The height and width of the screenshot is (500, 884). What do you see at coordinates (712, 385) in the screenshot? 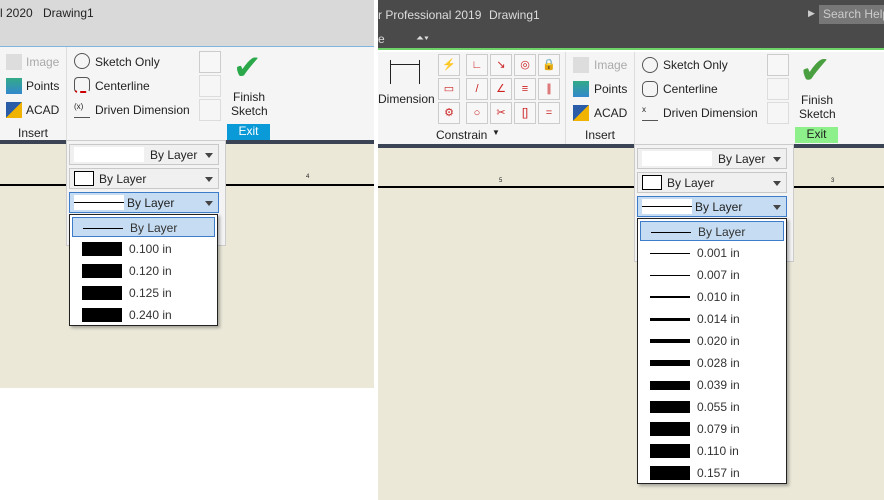
I see `lineweight-option: 0.039 in` at bounding box center [712, 385].